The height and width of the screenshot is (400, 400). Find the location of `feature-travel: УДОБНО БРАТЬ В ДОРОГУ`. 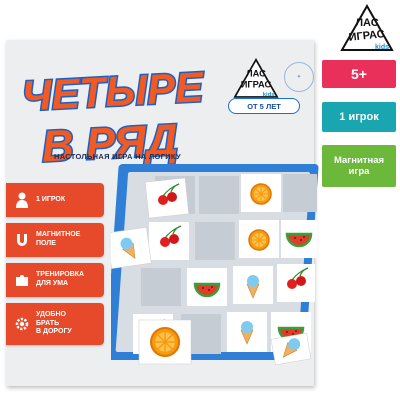

feature-travel: УДОБНО БРАТЬ В ДОРОГУ is located at coordinates (55, 324).